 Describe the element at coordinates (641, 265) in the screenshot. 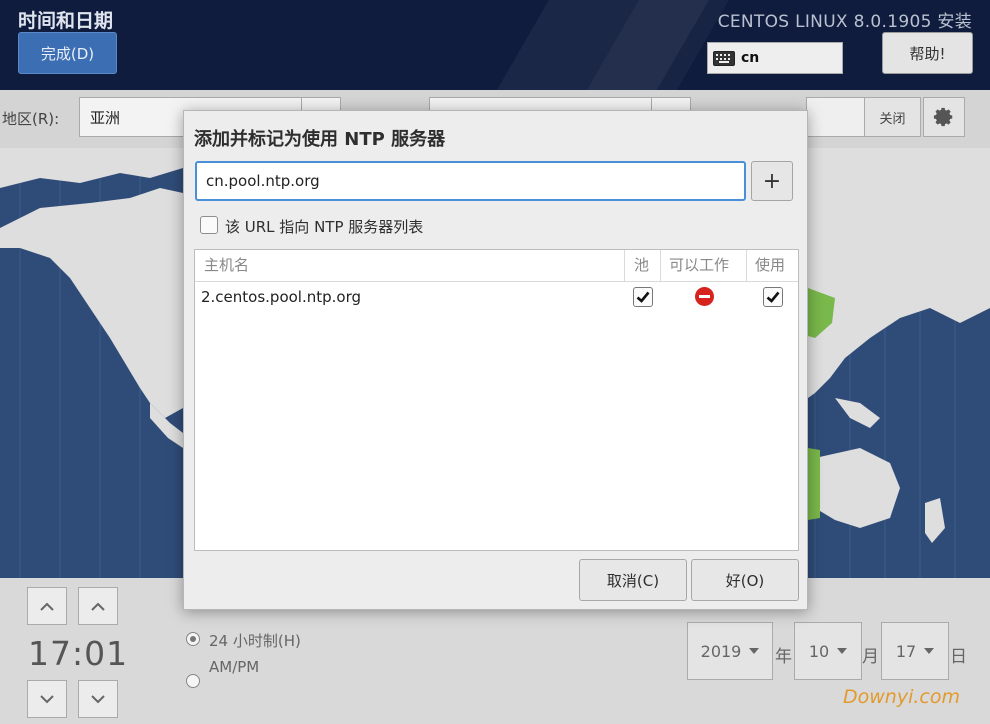

I see `column-header-pool: 池` at that location.